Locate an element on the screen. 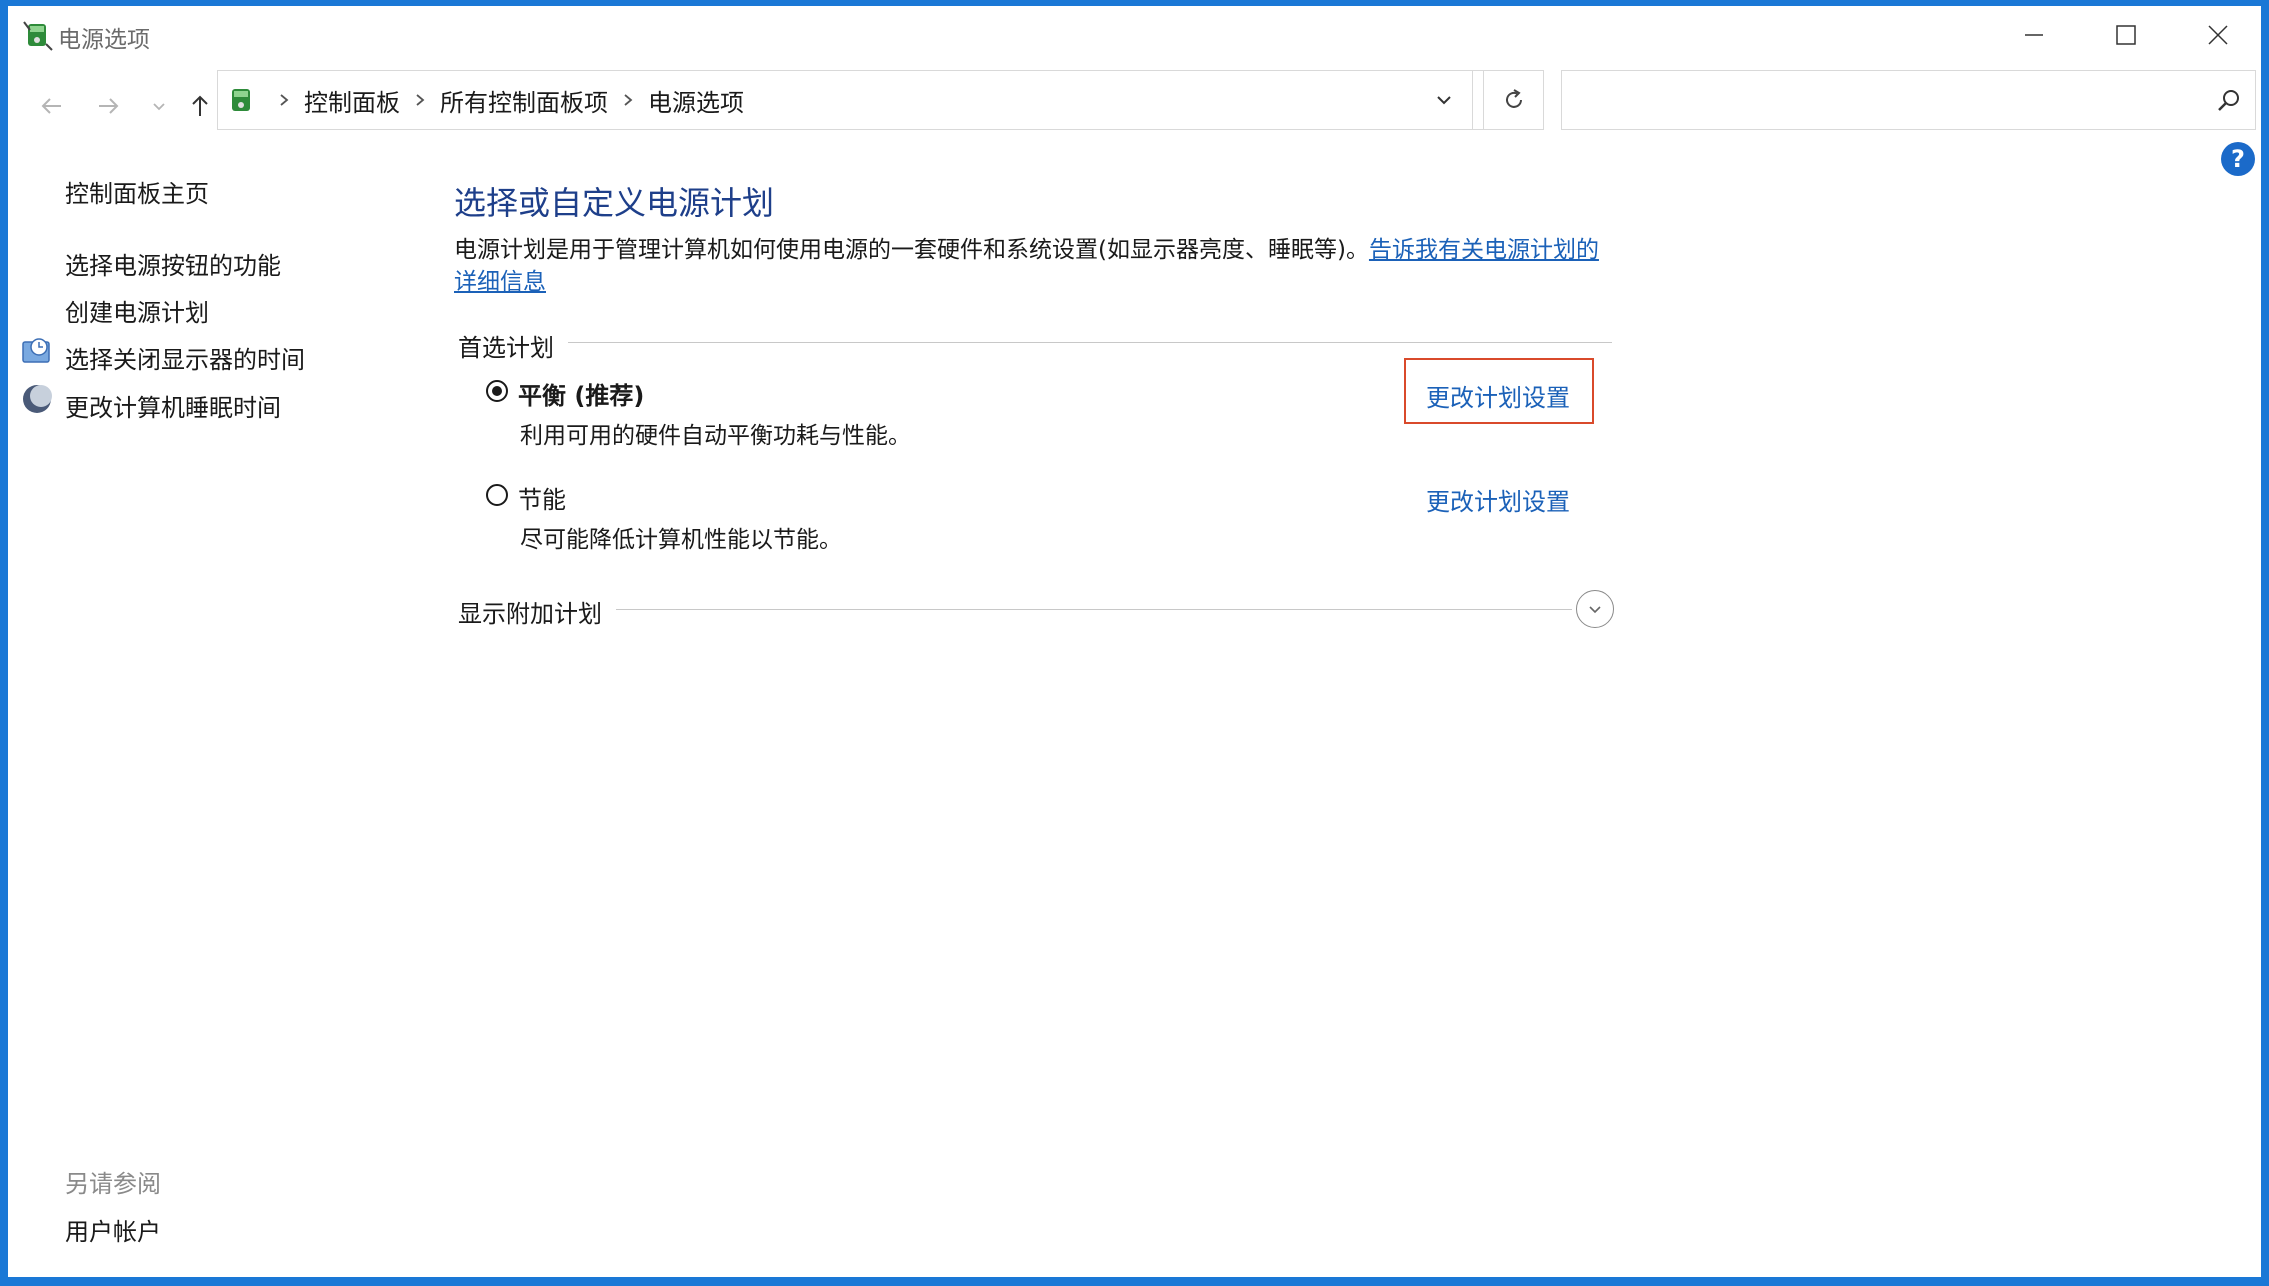 The height and width of the screenshot is (1286, 2269). refresh-button is located at coordinates (1514, 100).